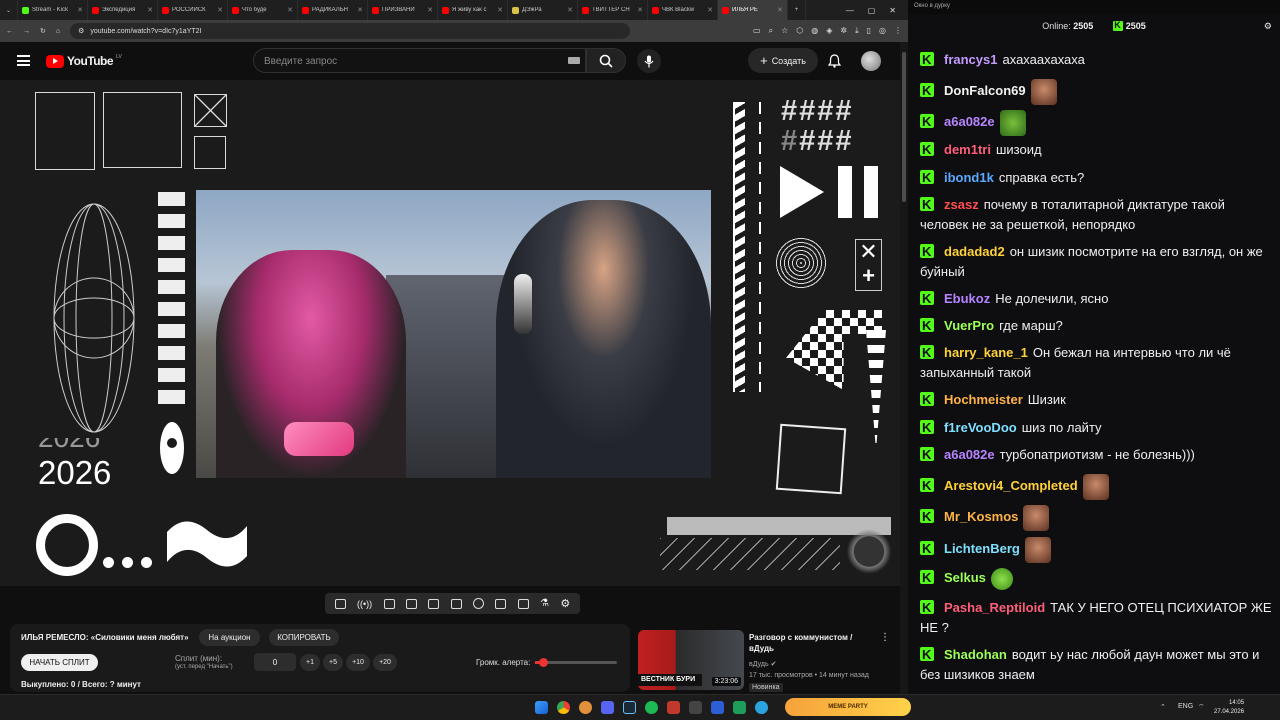  Describe the element at coordinates (478, 603) in the screenshot. I see `speed-icon` at that location.